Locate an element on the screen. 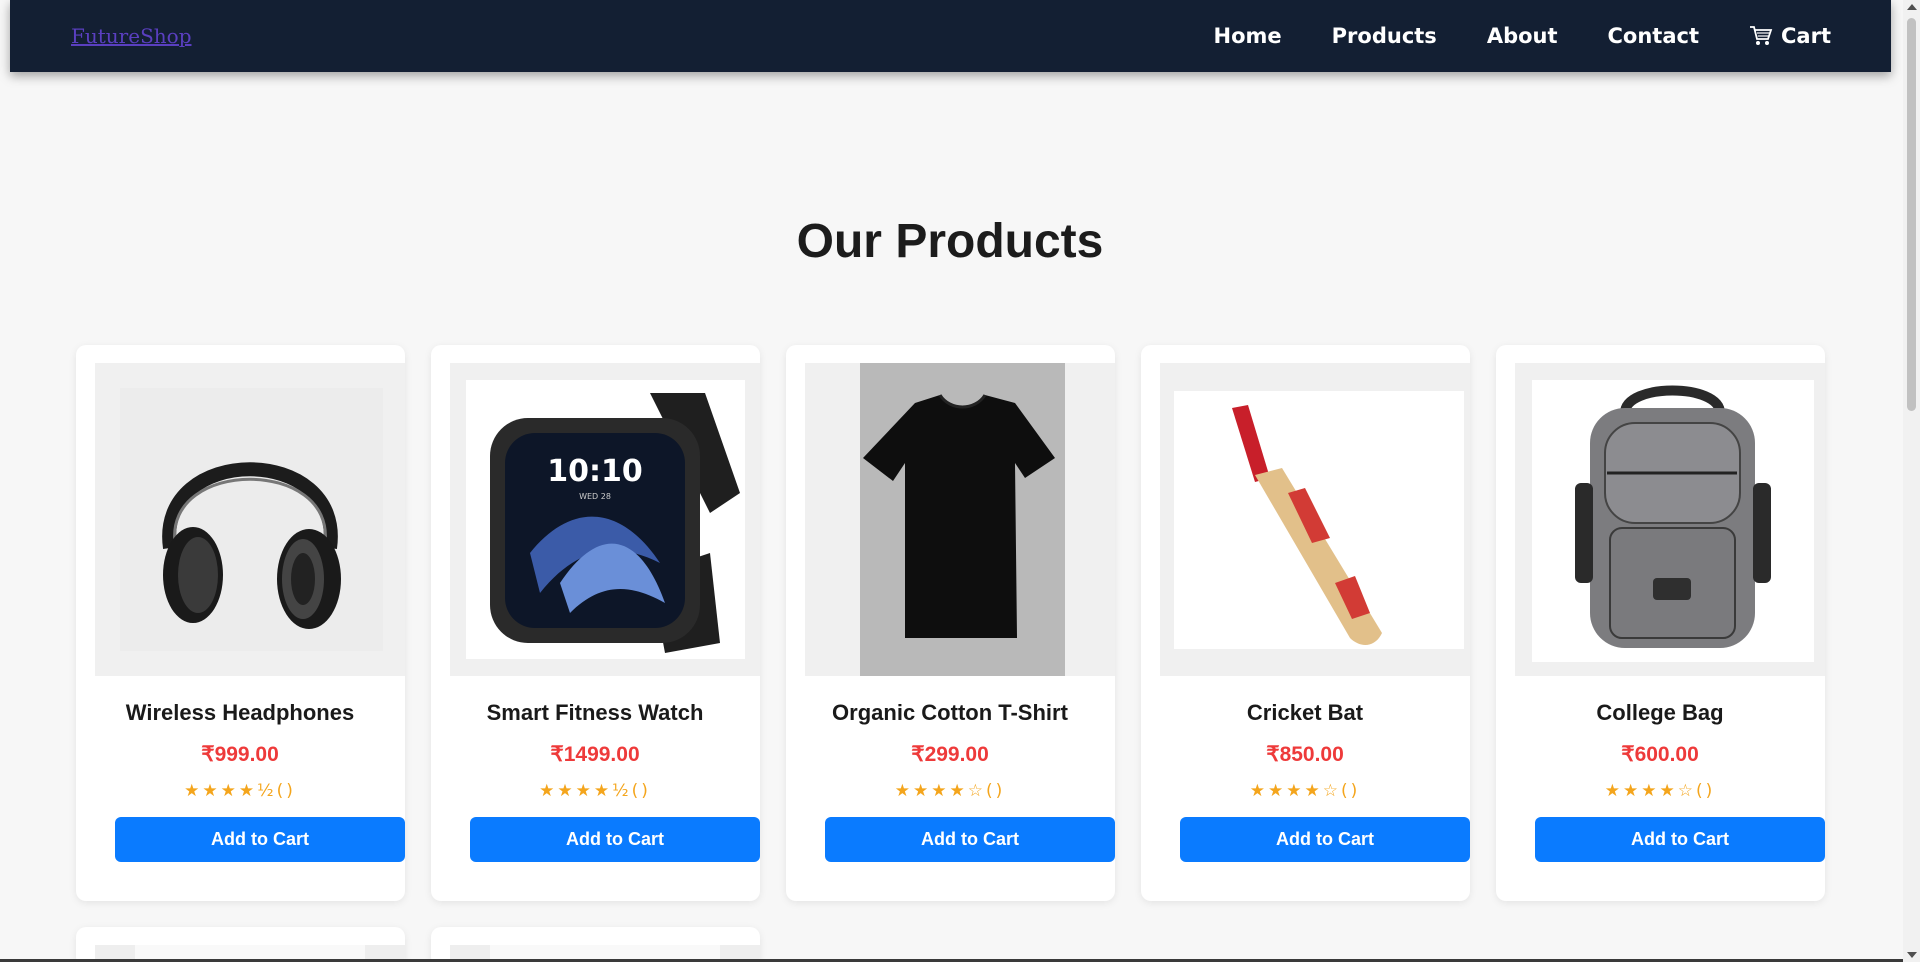  product-price: ₹1499.00 is located at coordinates (595, 754).